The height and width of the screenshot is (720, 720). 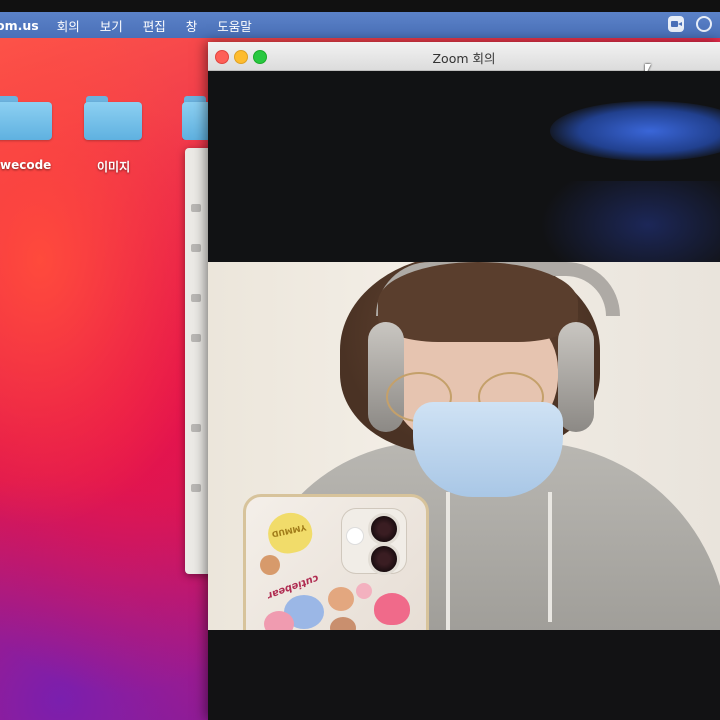 What do you see at coordinates (360, 6) in the screenshot?
I see `screen-bezel` at bounding box center [360, 6].